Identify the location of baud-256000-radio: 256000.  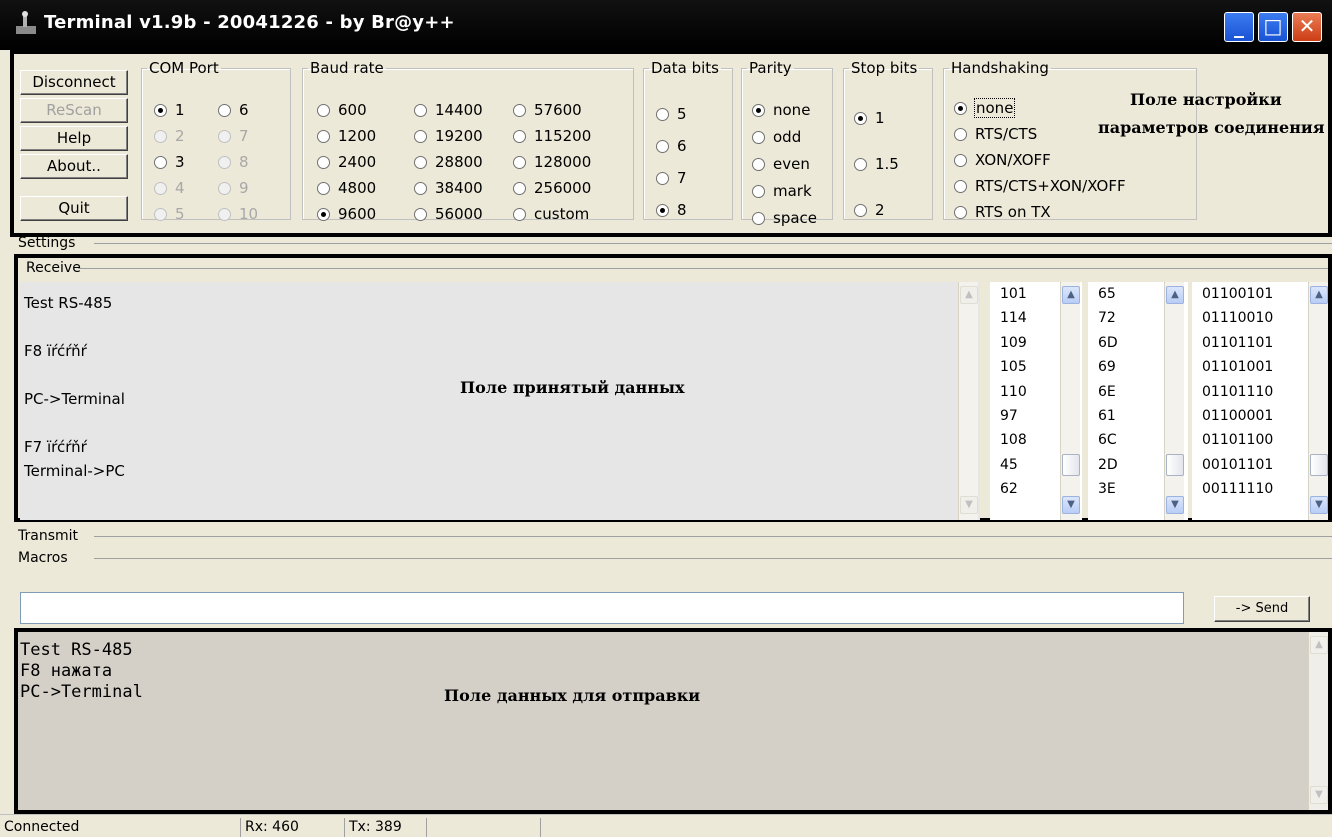
(552, 188).